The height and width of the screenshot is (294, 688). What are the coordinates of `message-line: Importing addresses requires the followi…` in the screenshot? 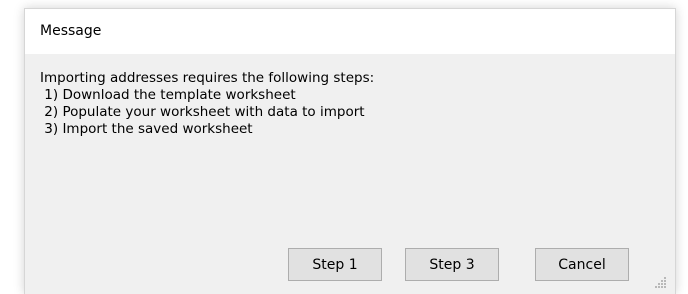 It's located at (207, 78).